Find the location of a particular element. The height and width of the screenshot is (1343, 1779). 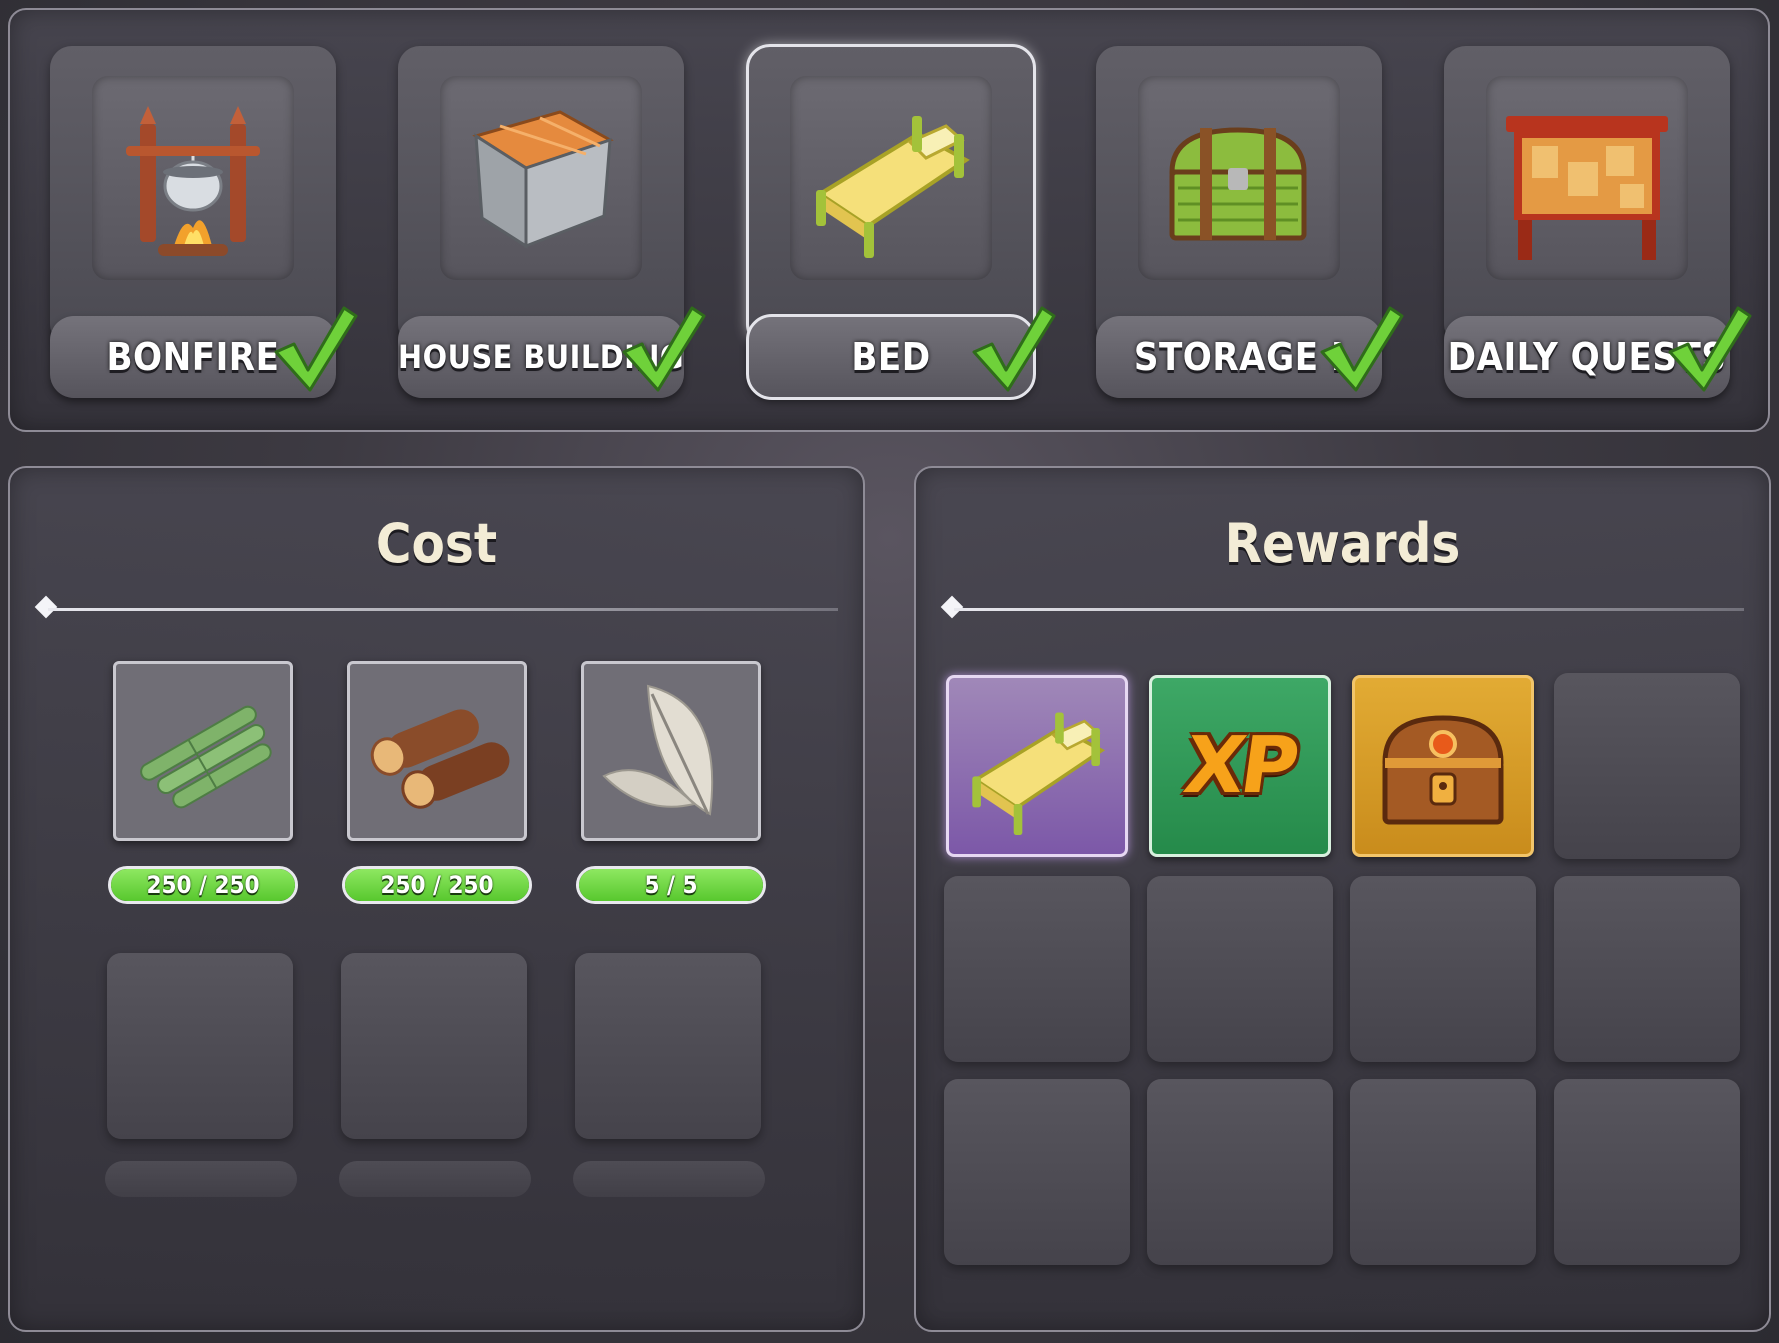

building-card-house-building: HOUSE BUILDING I is located at coordinates (552, 223).